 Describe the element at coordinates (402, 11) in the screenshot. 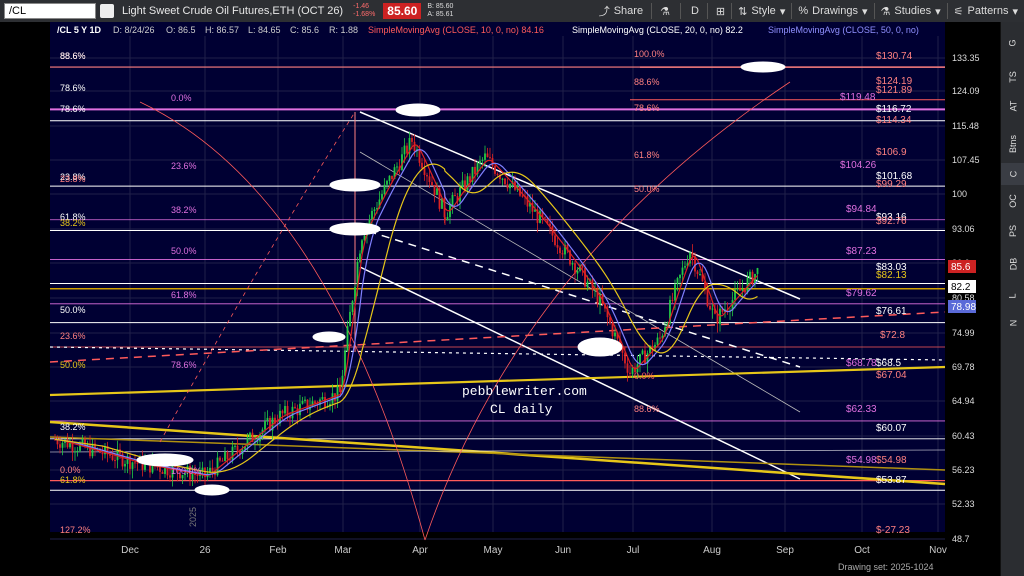

I see `last-price: 85.60` at that location.